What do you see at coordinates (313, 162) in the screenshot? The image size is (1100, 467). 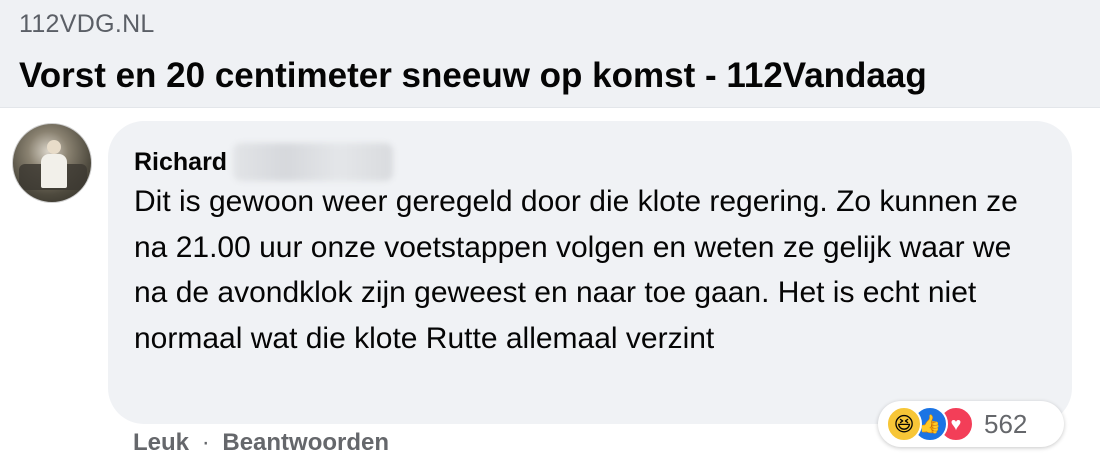 I see `redacted-surname` at bounding box center [313, 162].